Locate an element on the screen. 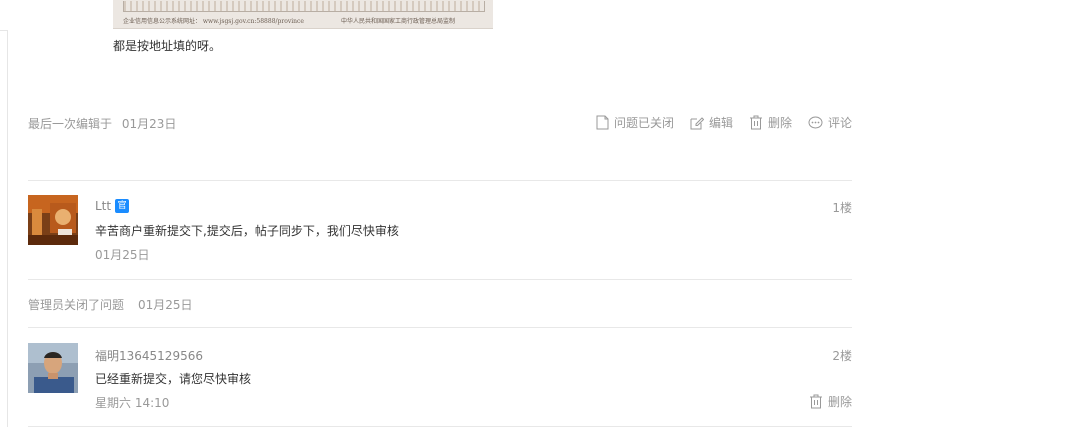  admin-closed-note: 管理员关闭了问题 01月25日 is located at coordinates (110, 304).